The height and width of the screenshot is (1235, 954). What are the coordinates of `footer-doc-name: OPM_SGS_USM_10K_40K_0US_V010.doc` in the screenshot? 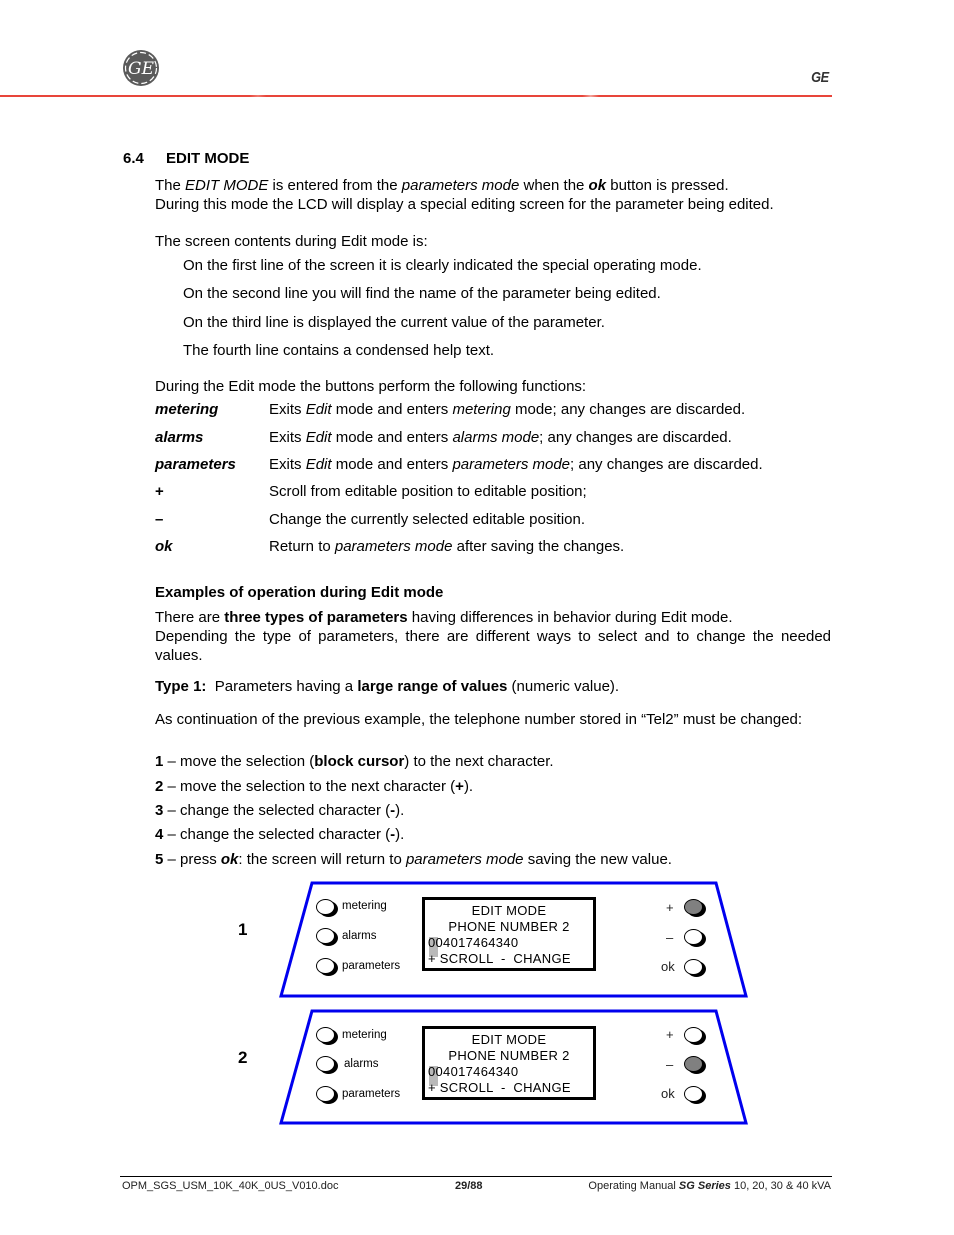 It's located at (230, 1186).